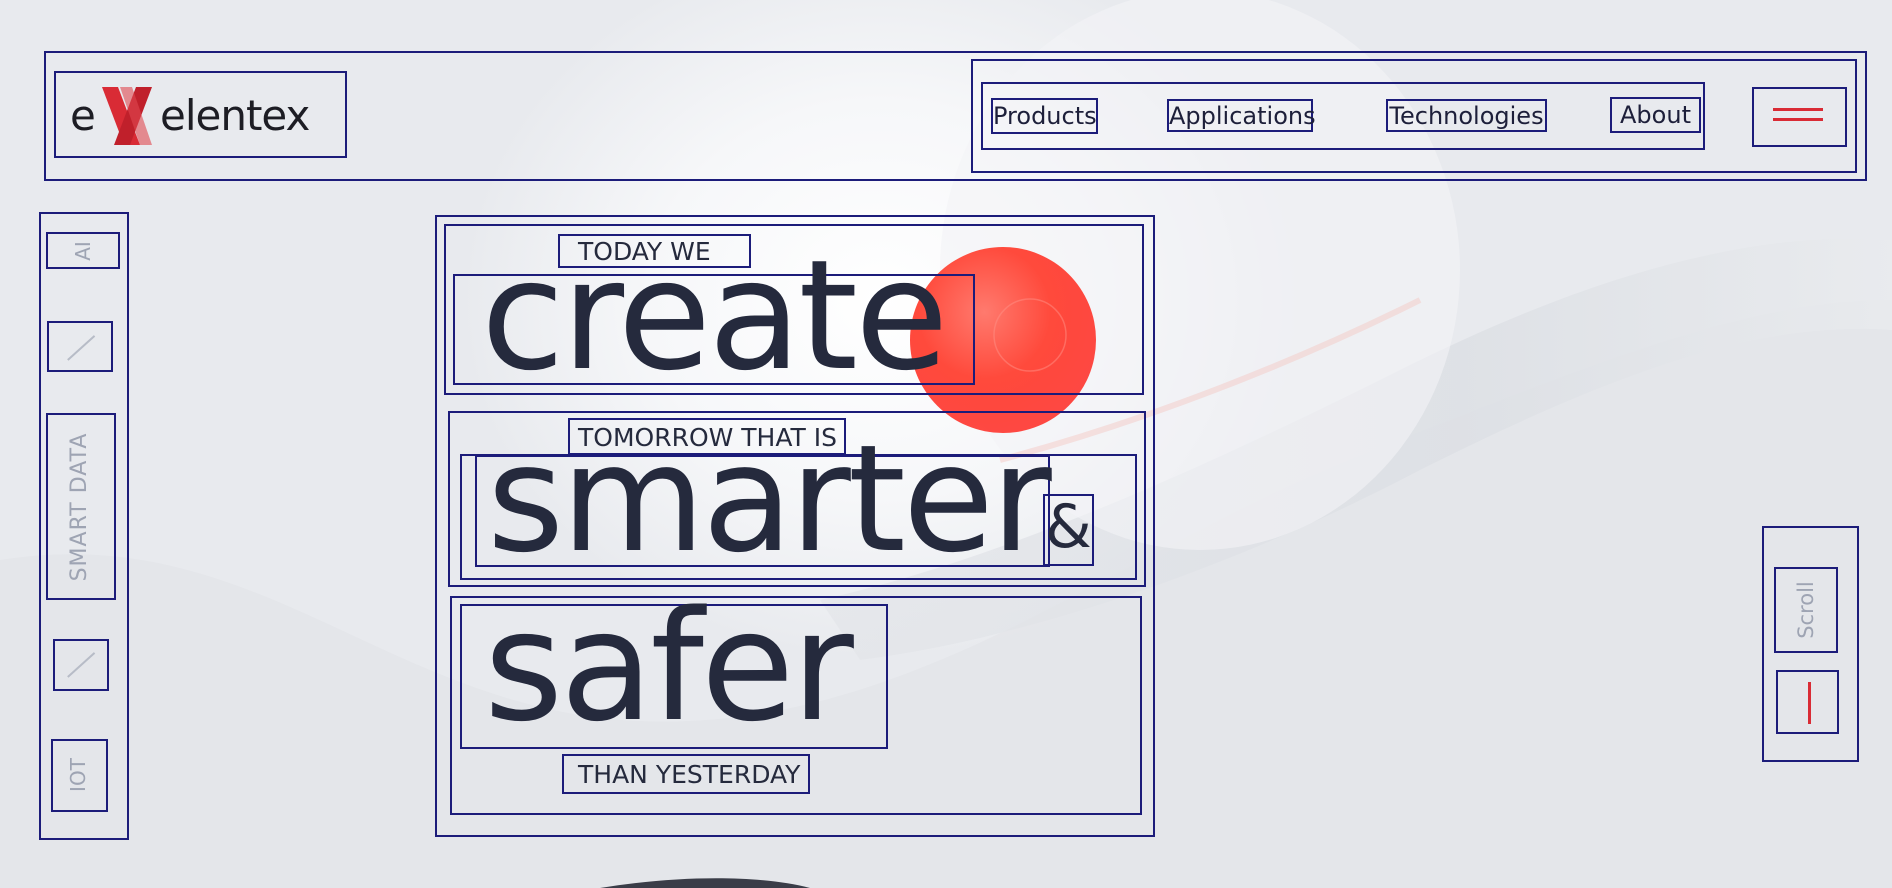  Describe the element at coordinates (689, 774) in the screenshot. I see `kicker-text: THAN YESTERDAY` at that location.